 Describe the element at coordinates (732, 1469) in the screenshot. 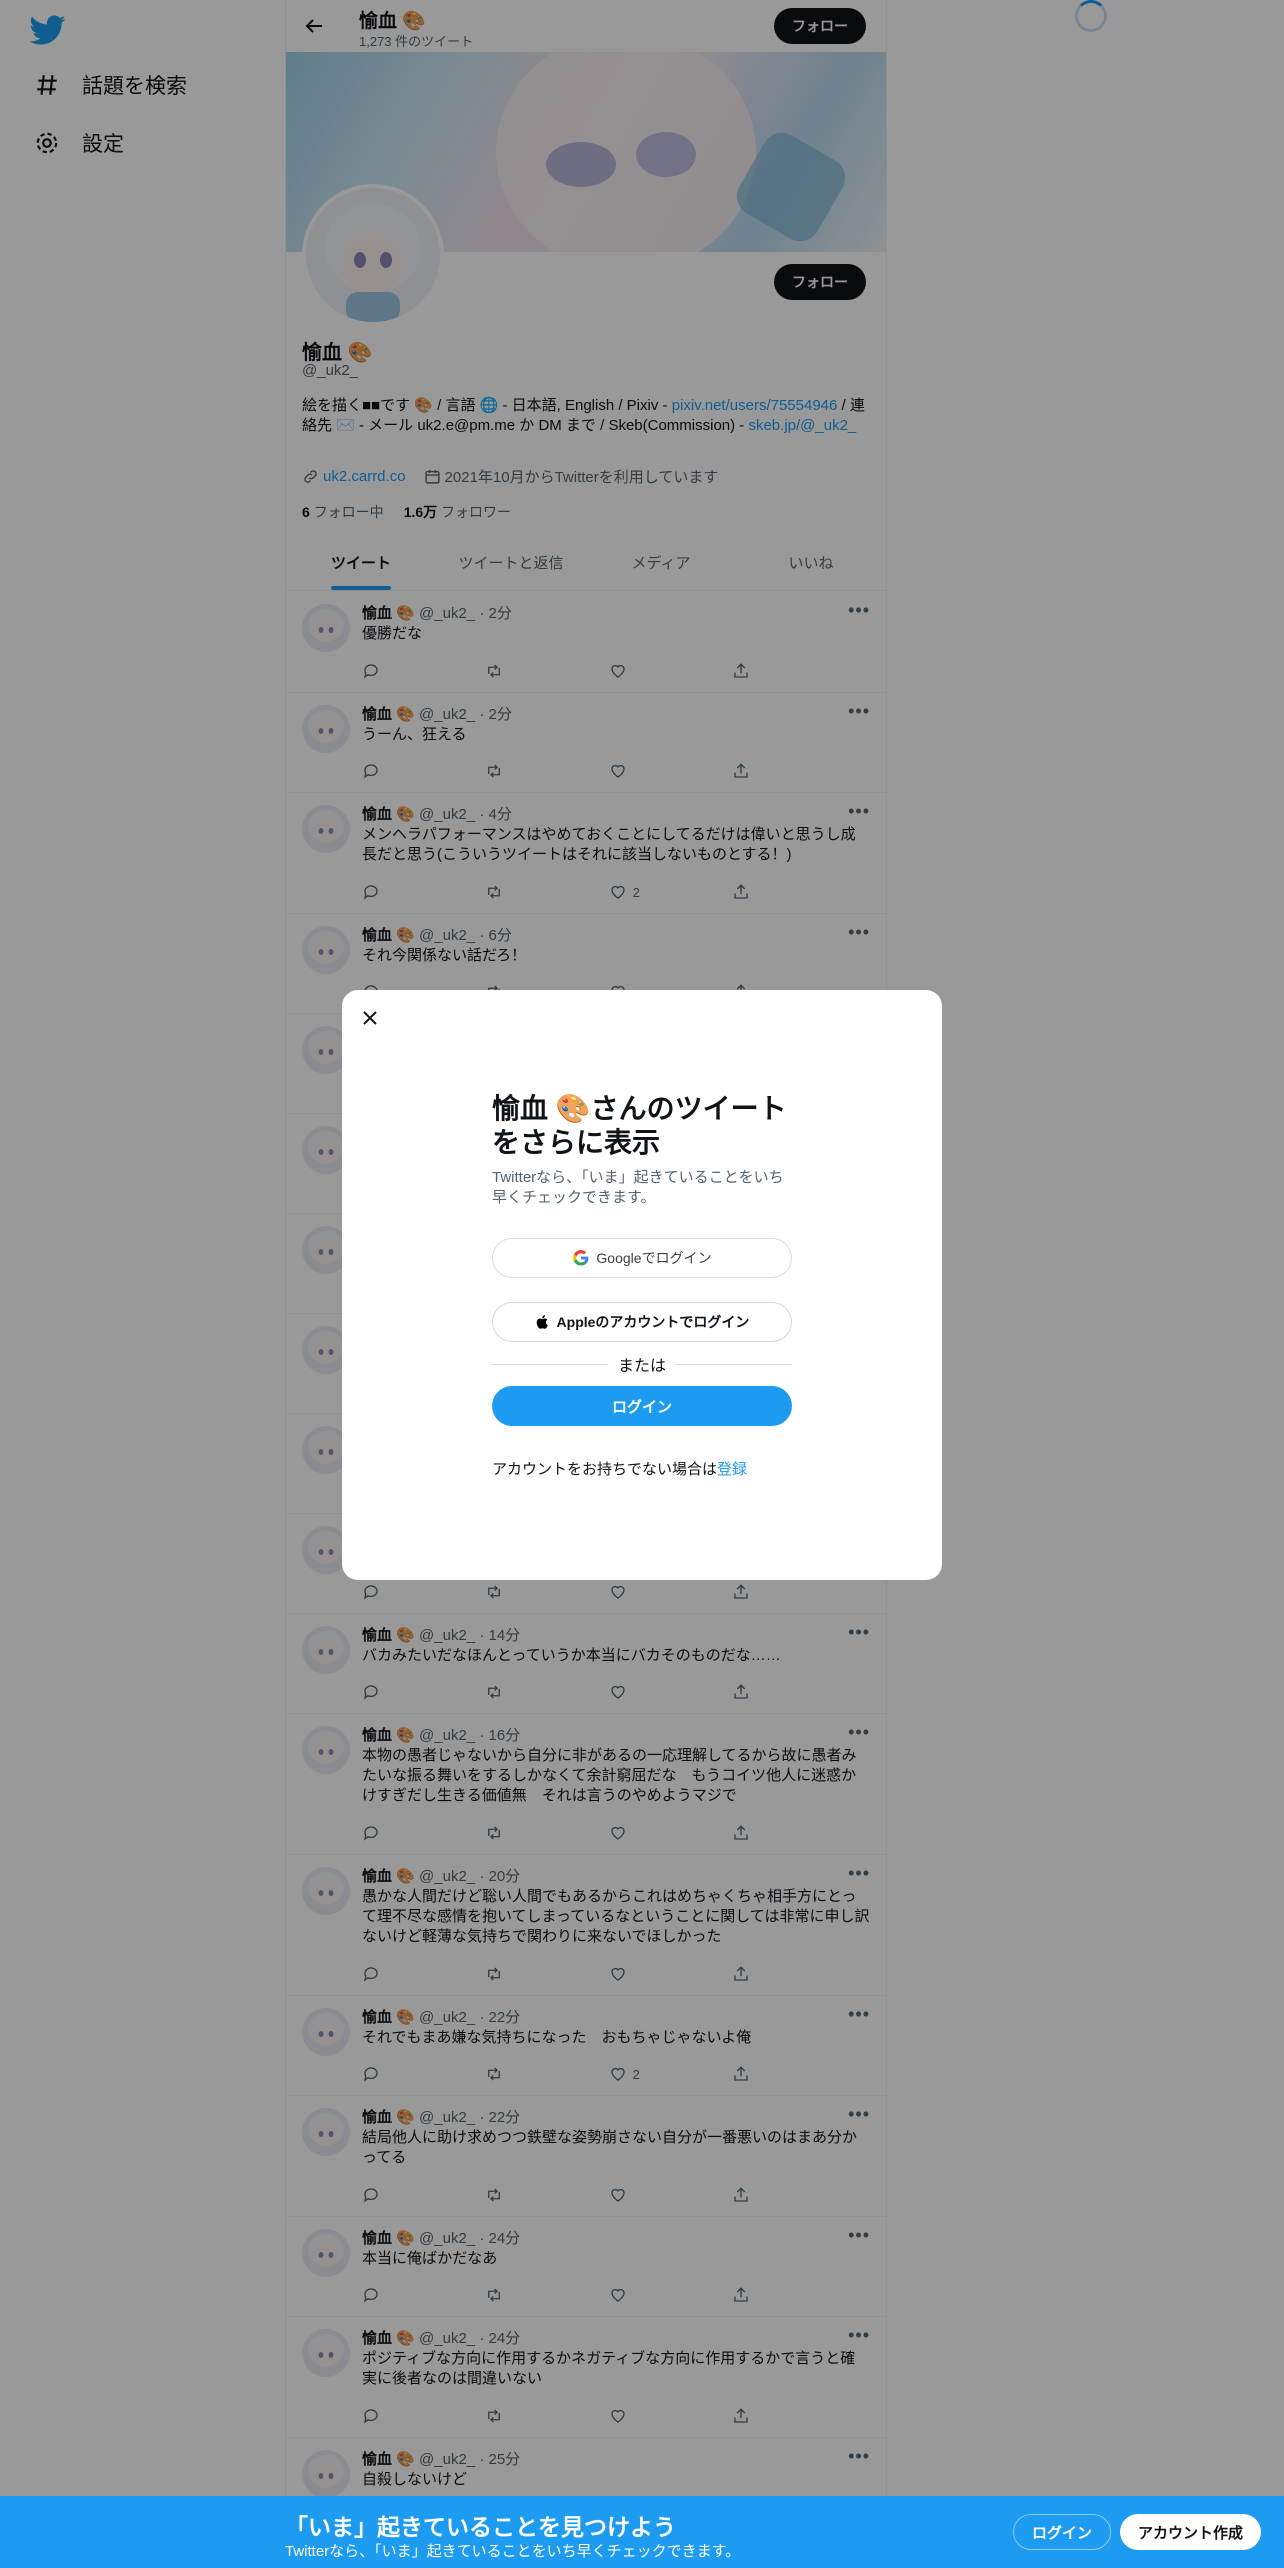

I see `signup-link: 登録` at that location.